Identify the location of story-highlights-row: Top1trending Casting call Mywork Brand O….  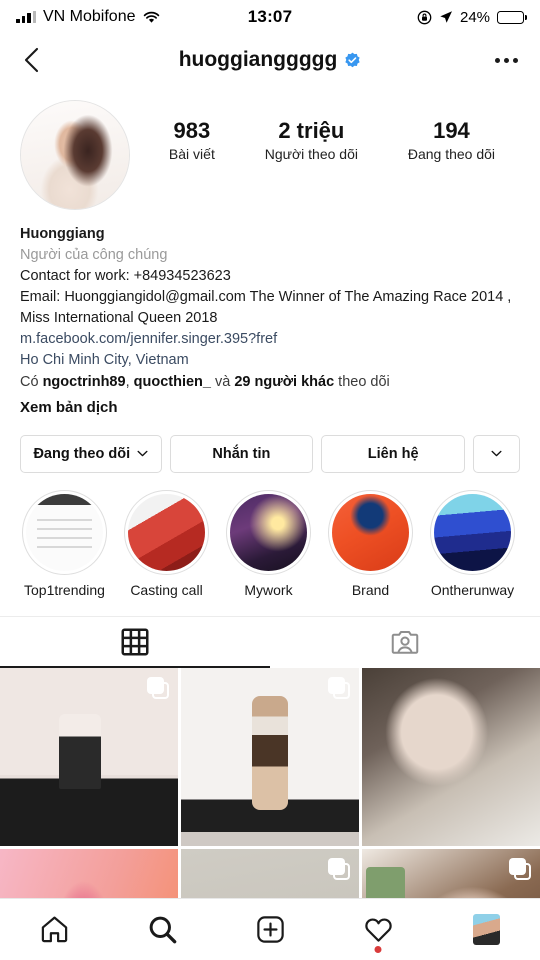
(270, 535).